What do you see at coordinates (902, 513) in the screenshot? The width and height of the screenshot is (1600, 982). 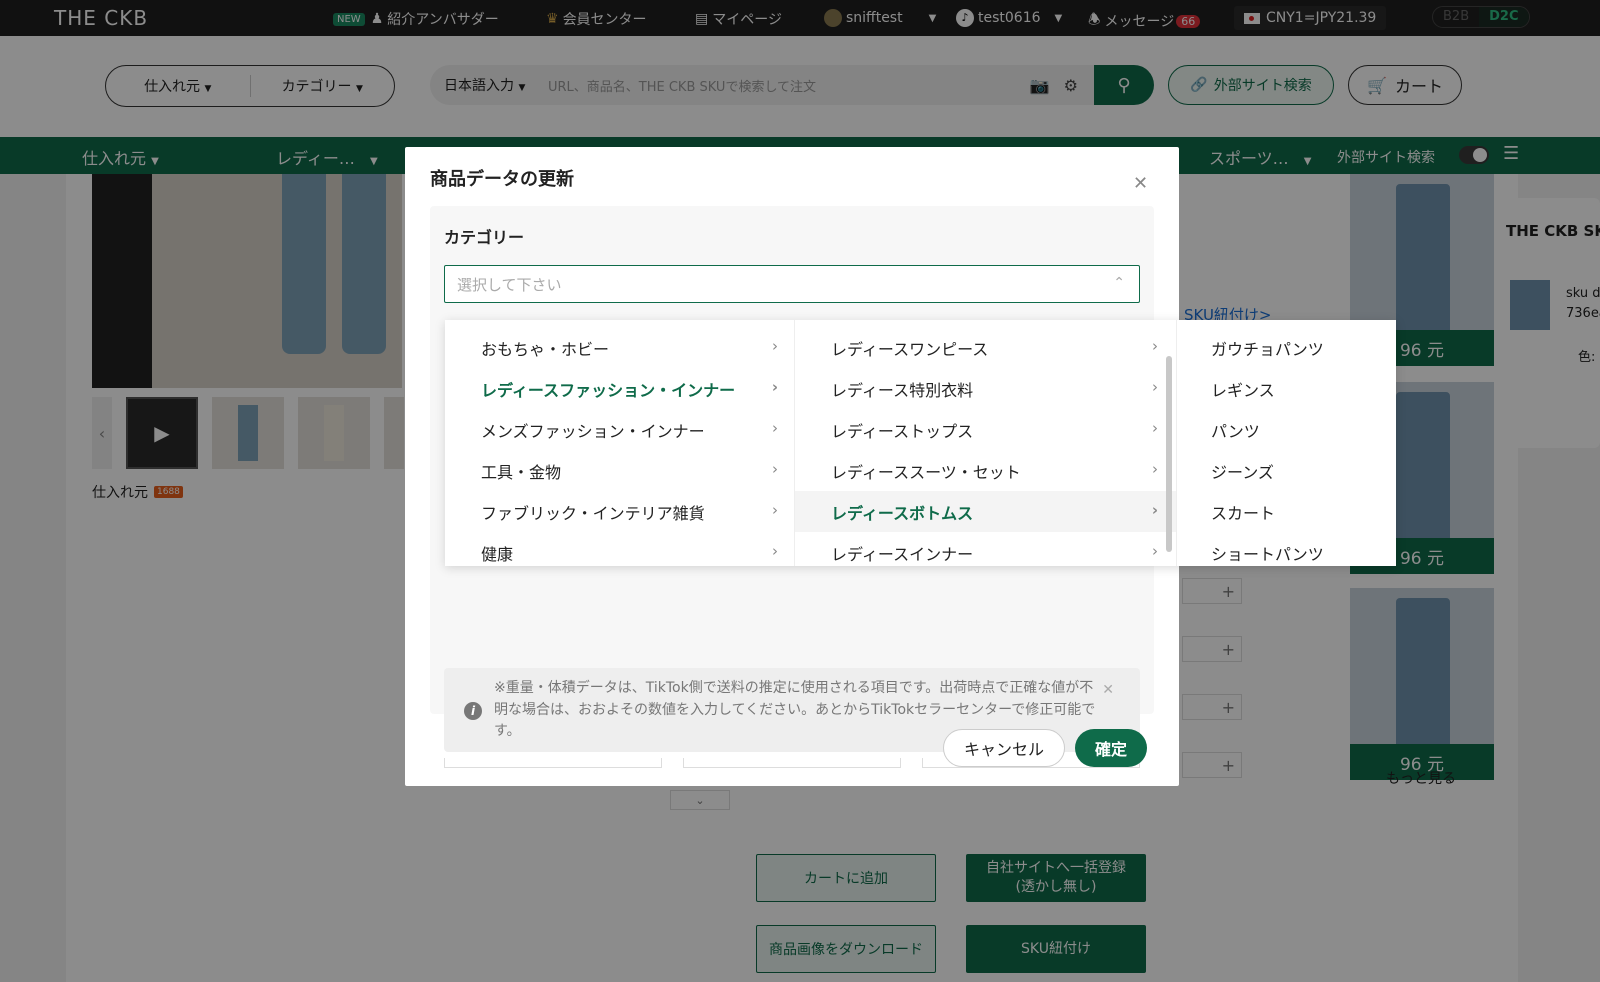 I see `option-label: レディースボトムス` at bounding box center [902, 513].